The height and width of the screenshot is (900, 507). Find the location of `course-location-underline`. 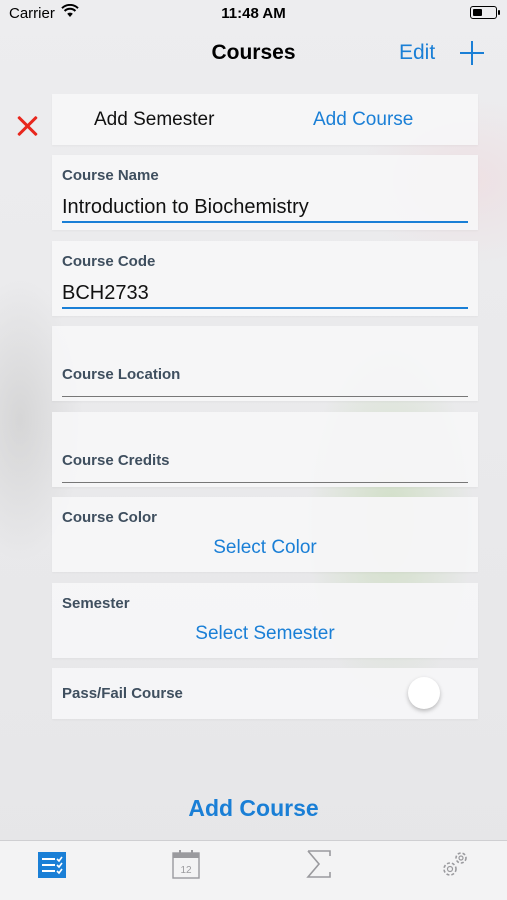

course-location-underline is located at coordinates (265, 396).